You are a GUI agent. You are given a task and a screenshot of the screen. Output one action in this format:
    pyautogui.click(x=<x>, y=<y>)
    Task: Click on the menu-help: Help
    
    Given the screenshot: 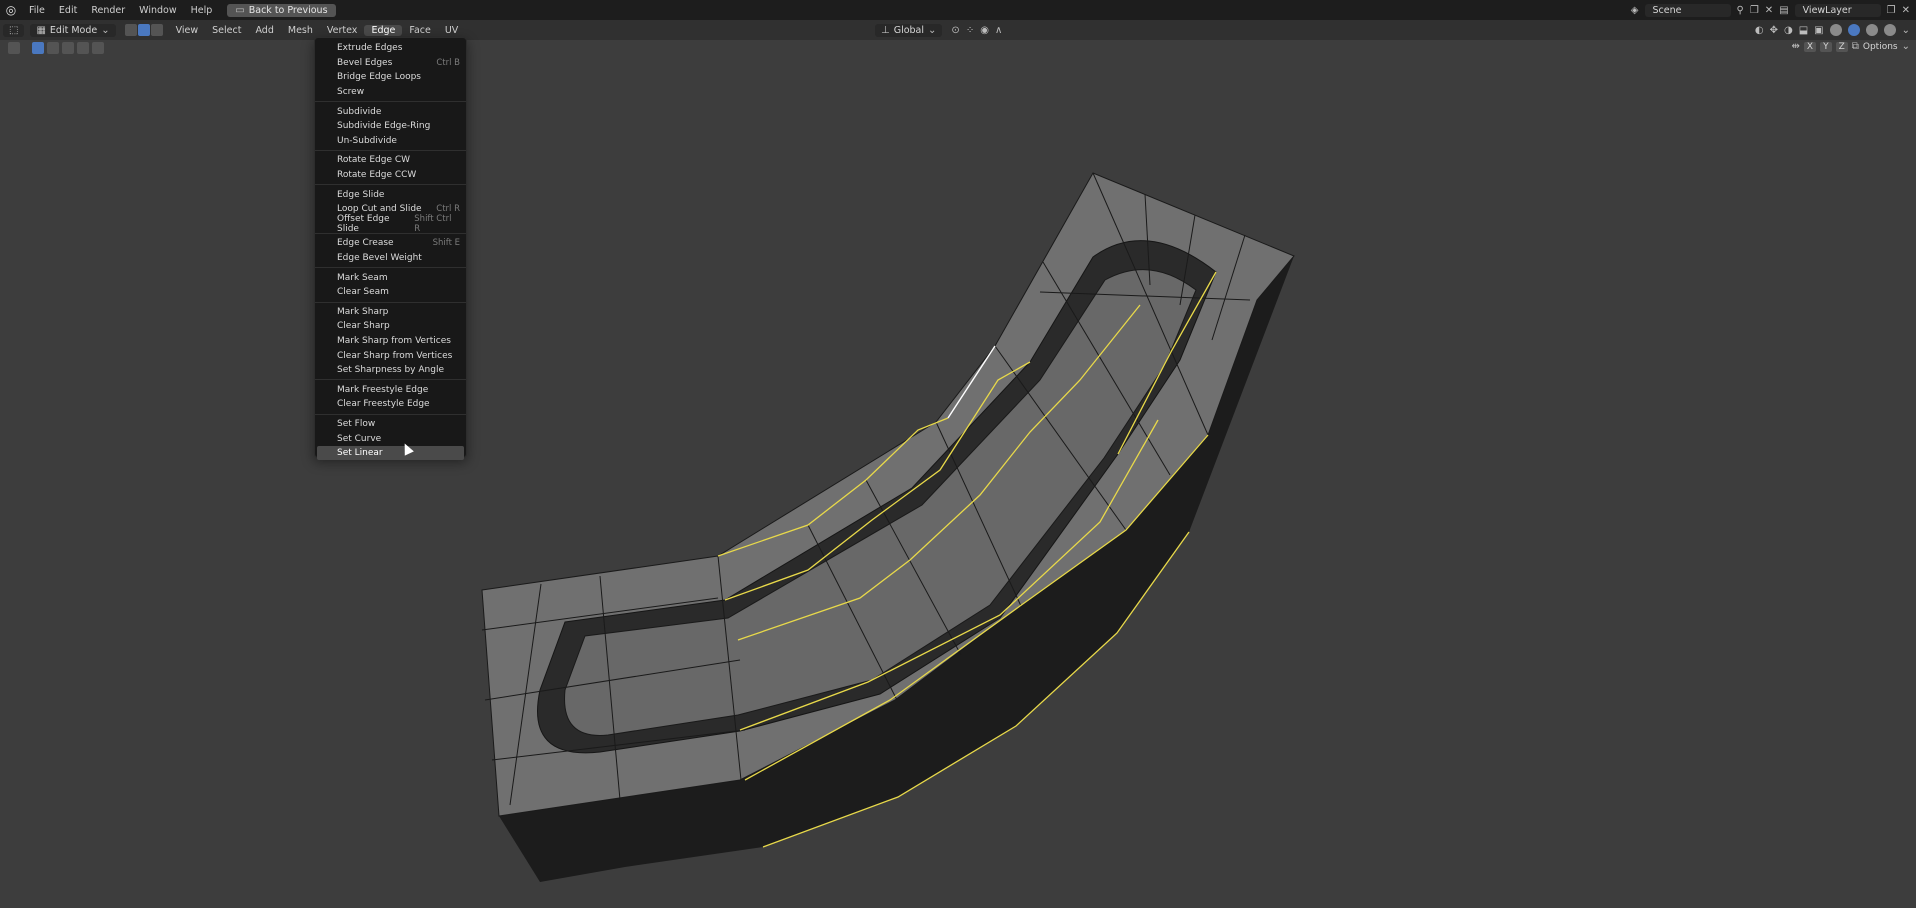 What is the action you would take?
    pyautogui.click(x=202, y=10)
    